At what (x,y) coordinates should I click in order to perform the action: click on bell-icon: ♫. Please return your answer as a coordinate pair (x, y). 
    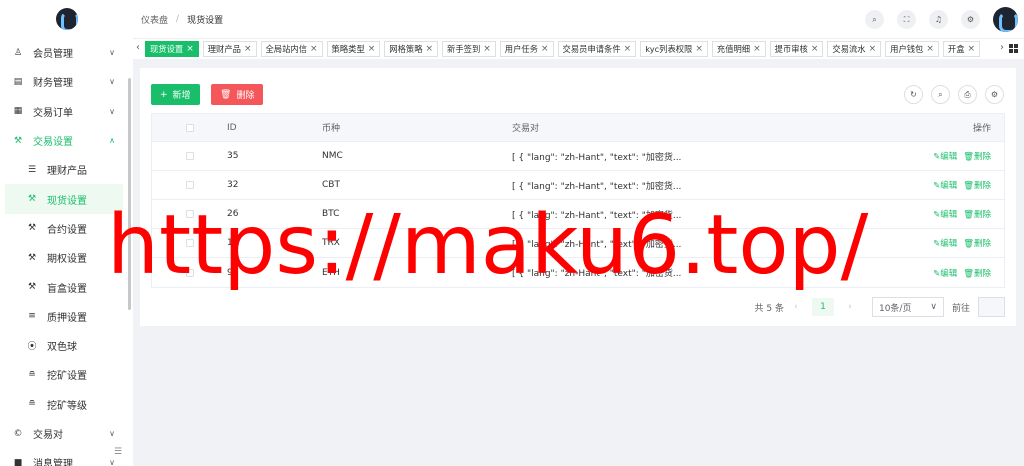
    Looking at the image, I should click on (938, 19).